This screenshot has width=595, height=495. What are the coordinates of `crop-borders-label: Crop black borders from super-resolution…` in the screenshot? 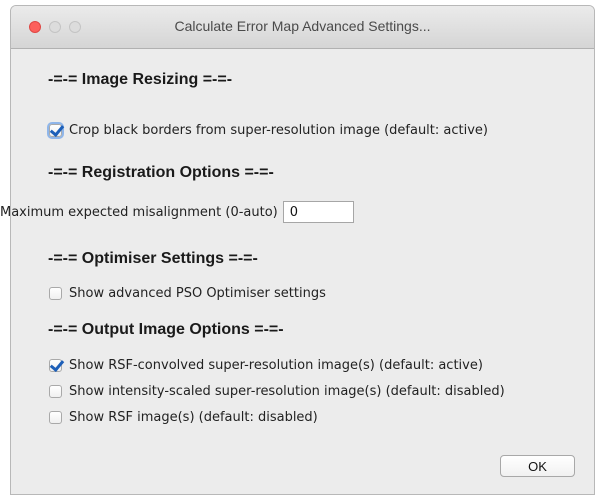 It's located at (278, 130).